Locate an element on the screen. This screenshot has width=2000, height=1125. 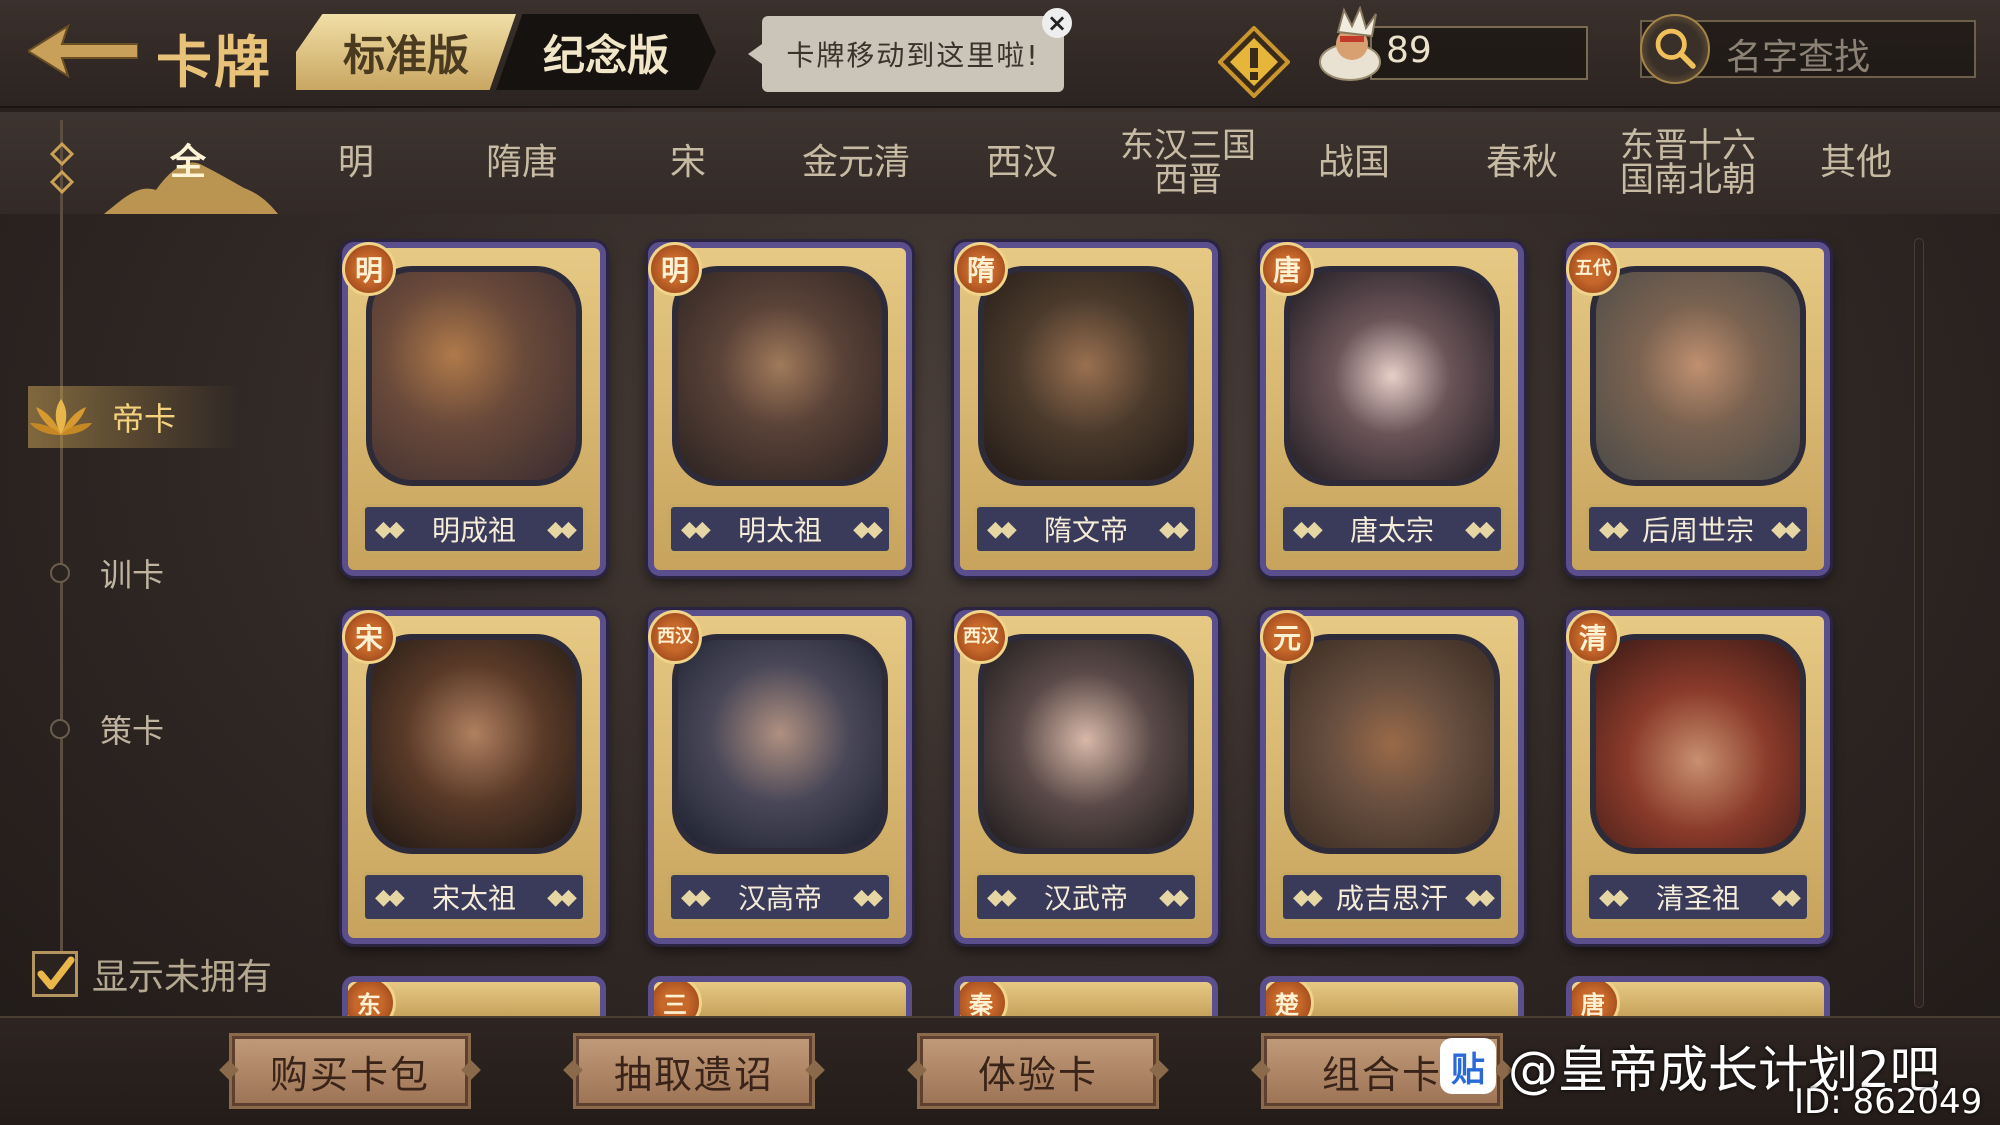
checkbox is located at coordinates (55, 974).